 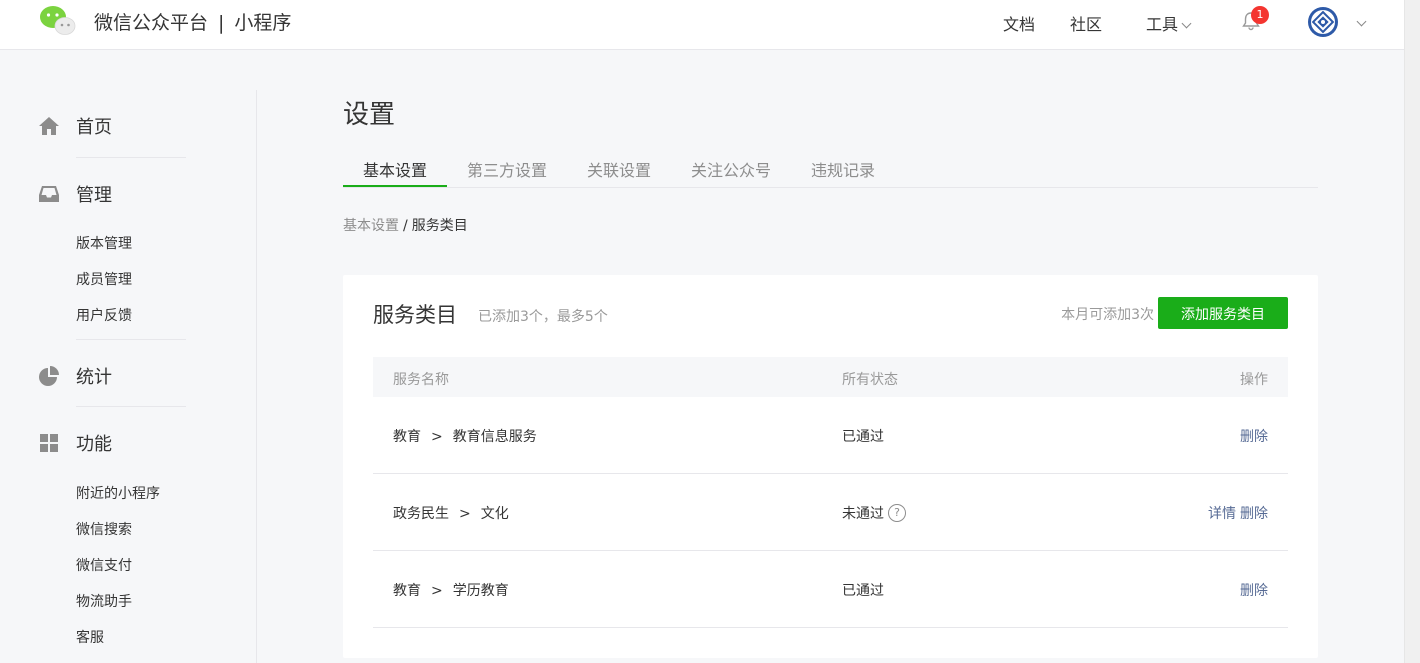 What do you see at coordinates (702, 25) in the screenshot?
I see `top-bar: 微信公众平台 | 小程序 文档 社区 工具 1` at bounding box center [702, 25].